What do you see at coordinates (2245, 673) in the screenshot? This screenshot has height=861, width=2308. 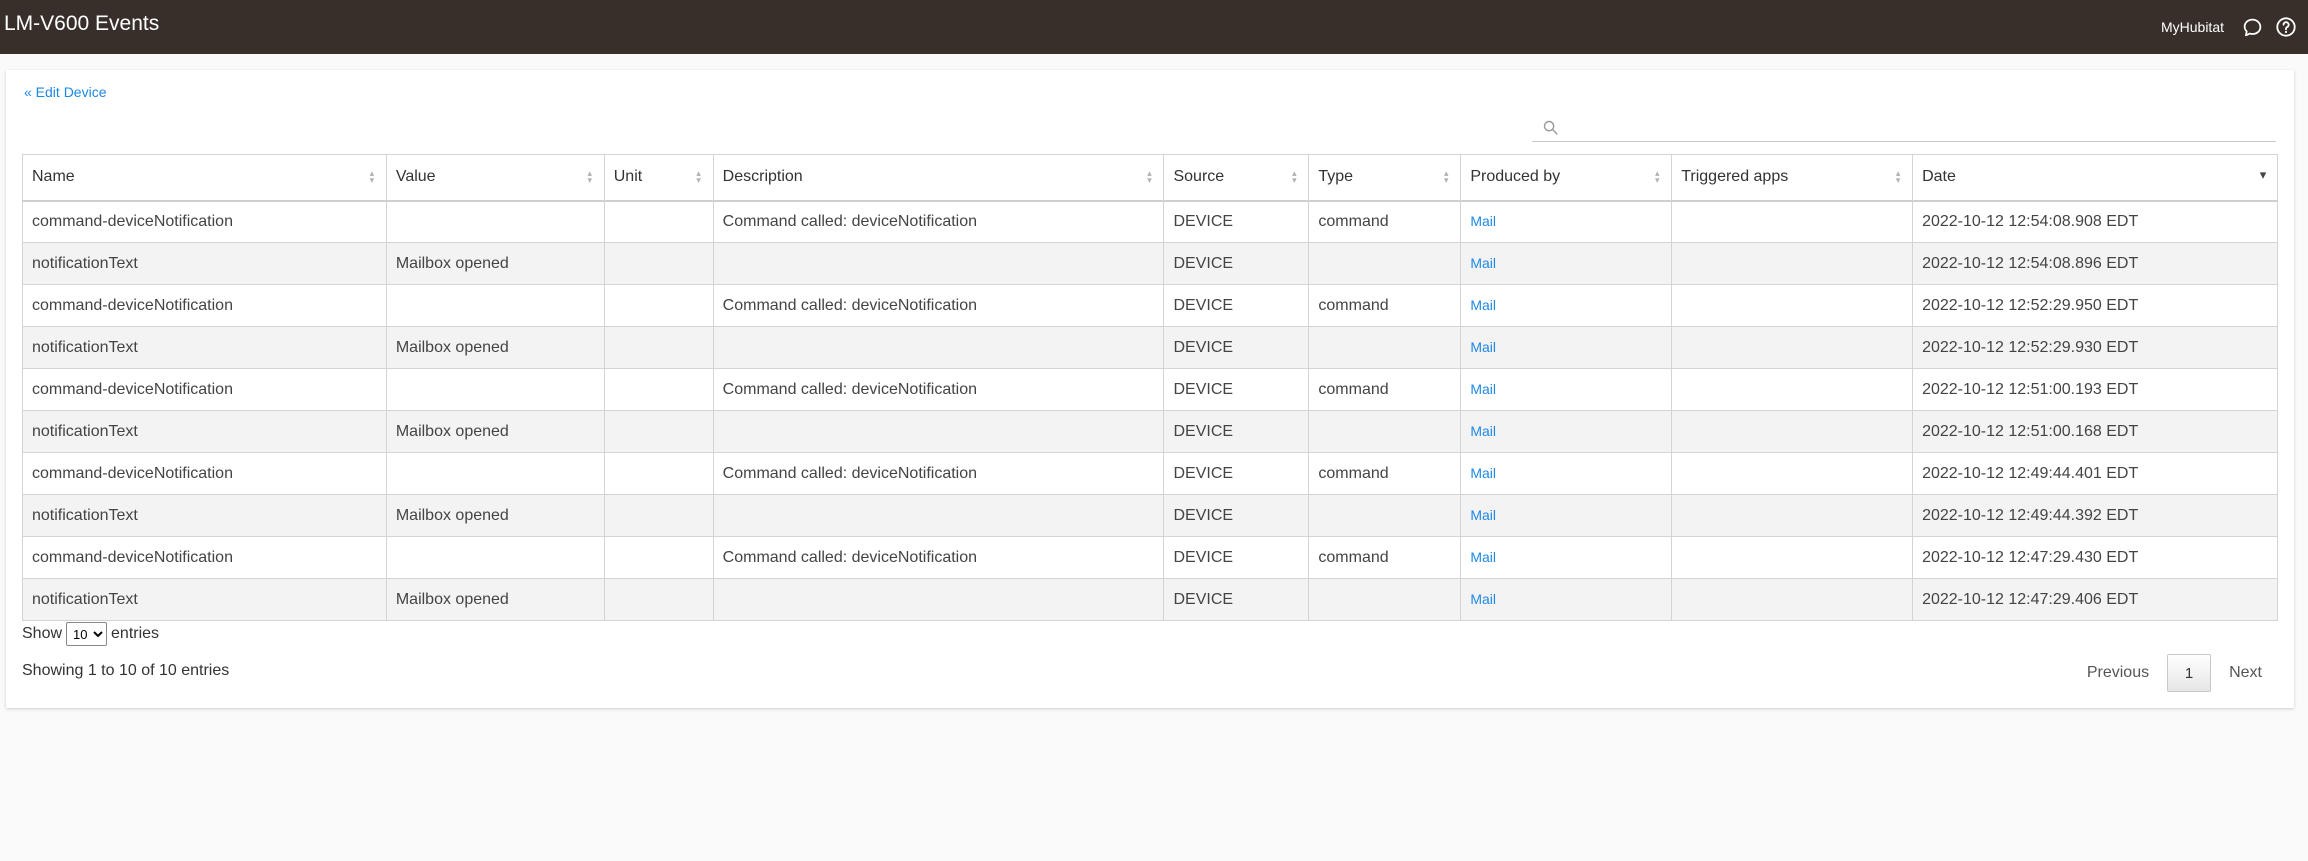 I see `next-page-button: Next` at bounding box center [2245, 673].